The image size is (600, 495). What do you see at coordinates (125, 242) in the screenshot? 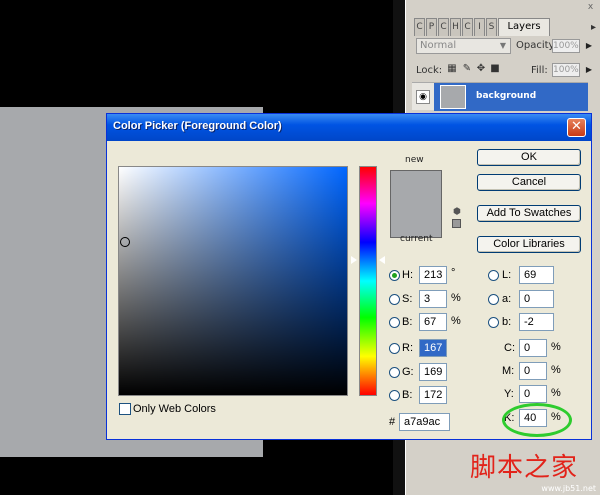
I see `color-field-cursor` at bounding box center [125, 242].